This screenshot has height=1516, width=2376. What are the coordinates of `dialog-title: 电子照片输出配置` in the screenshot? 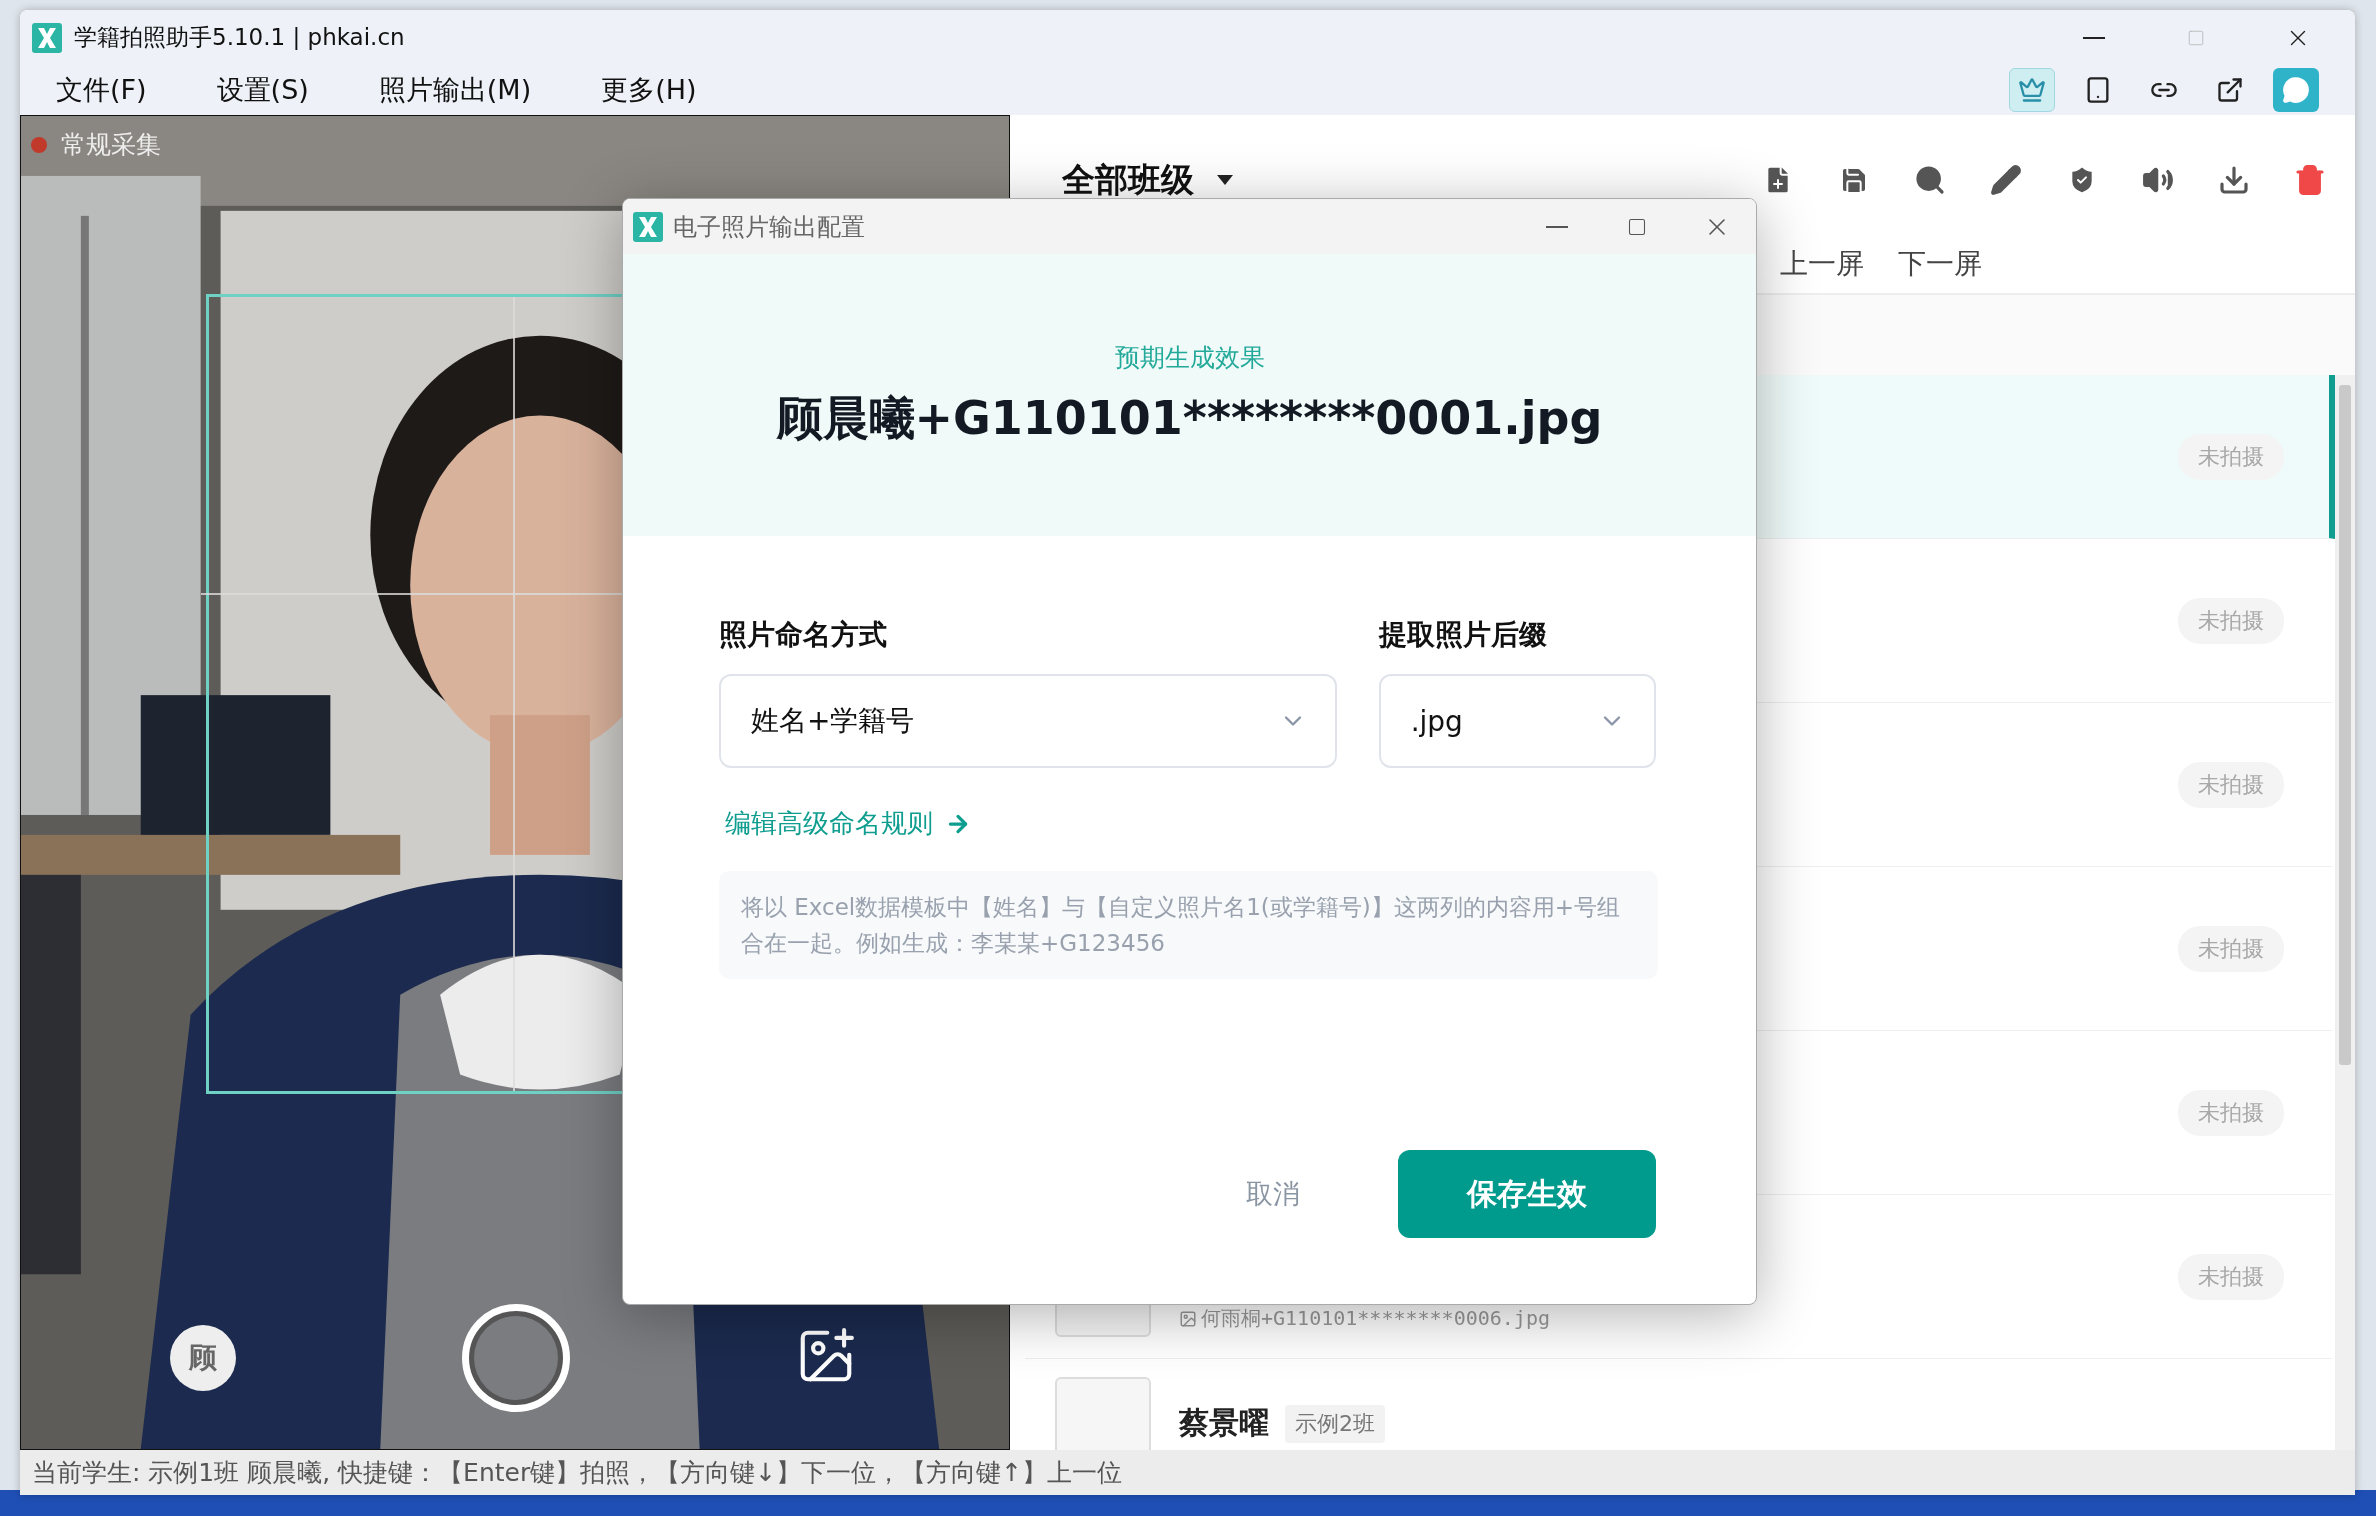 It's located at (769, 227).